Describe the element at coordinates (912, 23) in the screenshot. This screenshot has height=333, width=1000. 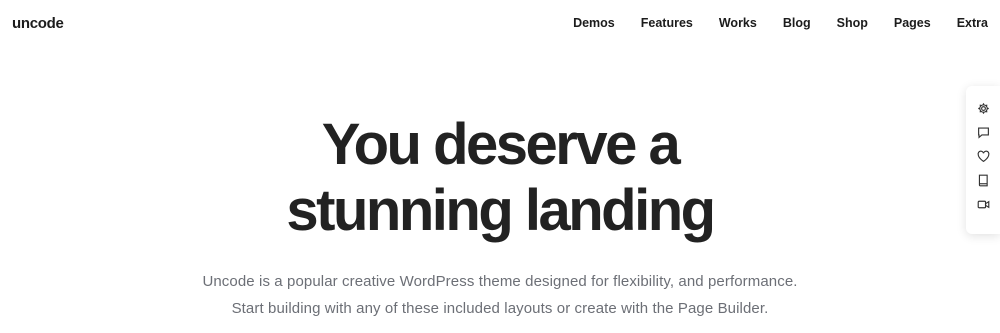
I see `nav-item-pages: Pages` at that location.